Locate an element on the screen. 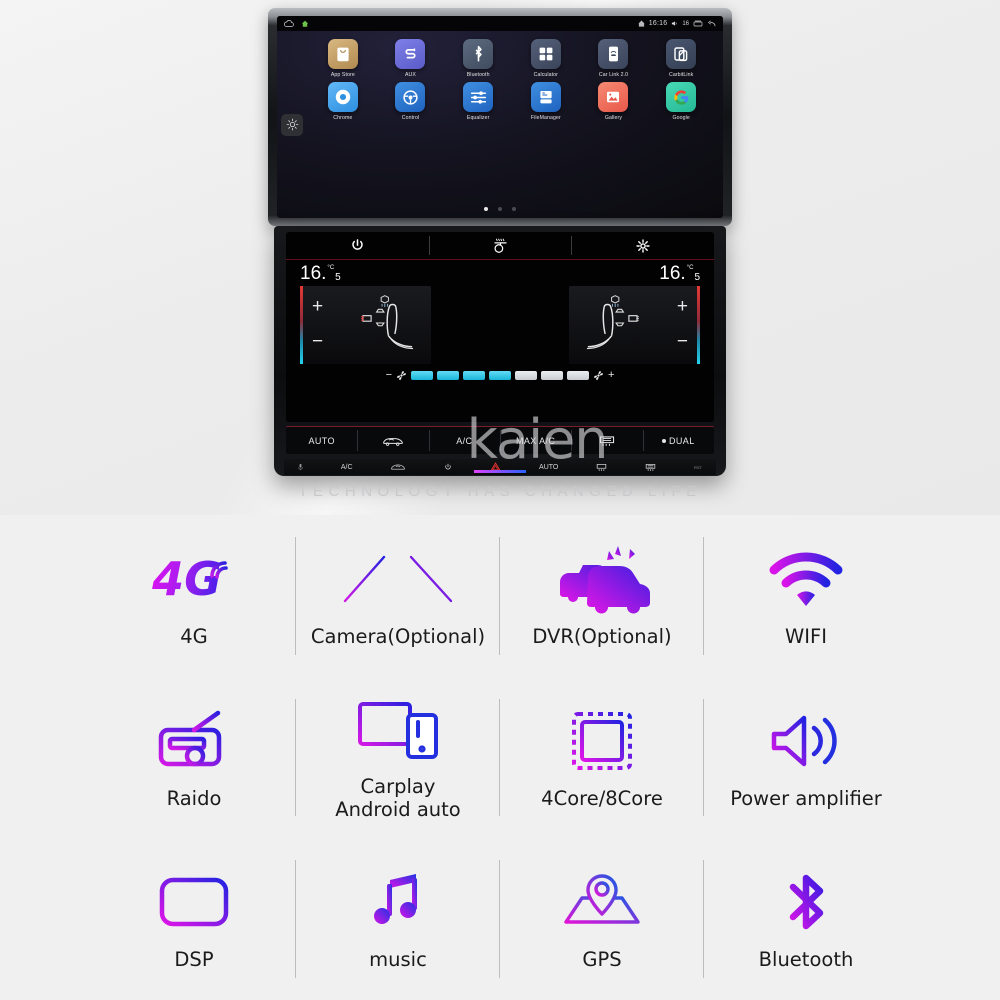 Image resolution: width=1000 pixels, height=1000 pixels. brand-tagline: TECHNOLOGY HAS CHANGED LIFE is located at coordinates (500, 491).